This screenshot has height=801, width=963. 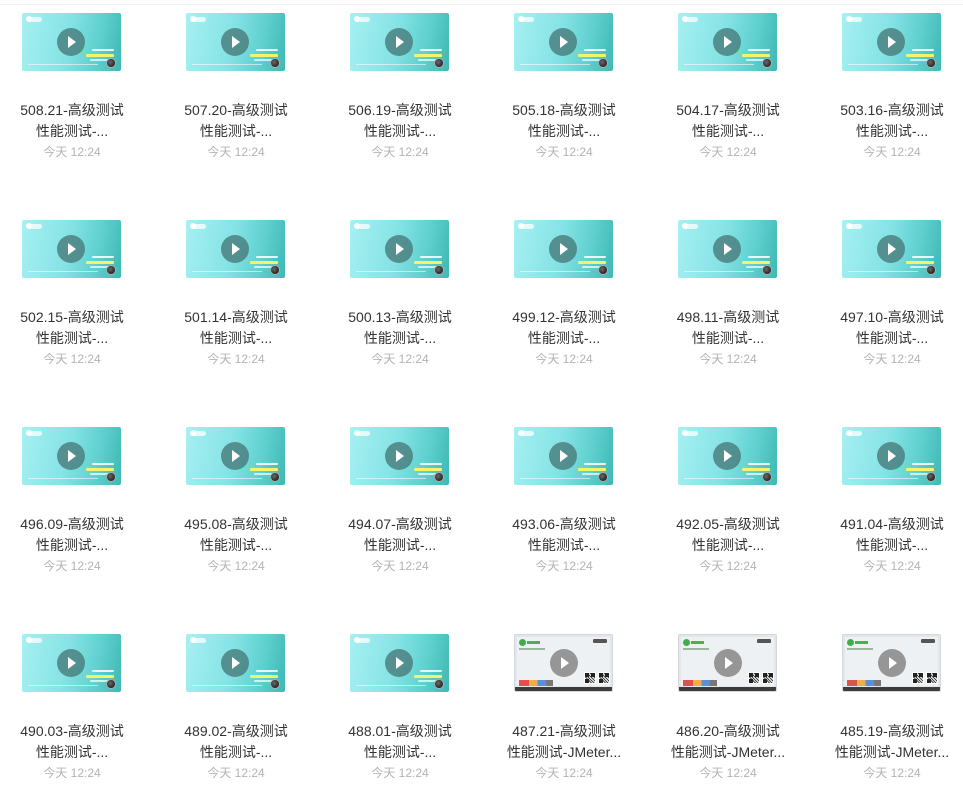 What do you see at coordinates (72, 88) in the screenshot?
I see `file-tile: 508.21-高级测试 性能测试-... 今天 12:24` at bounding box center [72, 88].